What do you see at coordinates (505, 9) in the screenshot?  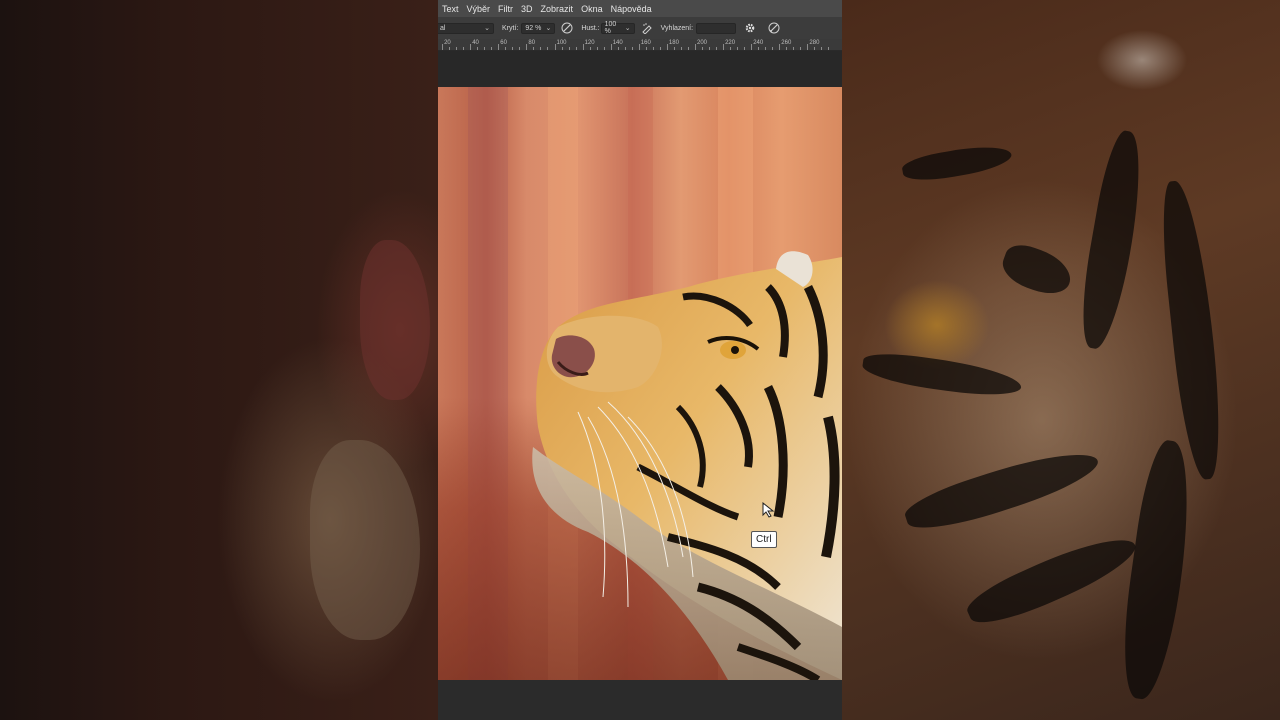 I see `menu-filter: Filtr` at bounding box center [505, 9].